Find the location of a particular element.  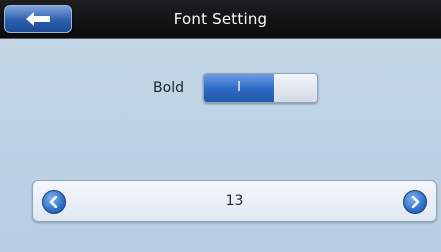

chevron-right-icon is located at coordinates (415, 202).